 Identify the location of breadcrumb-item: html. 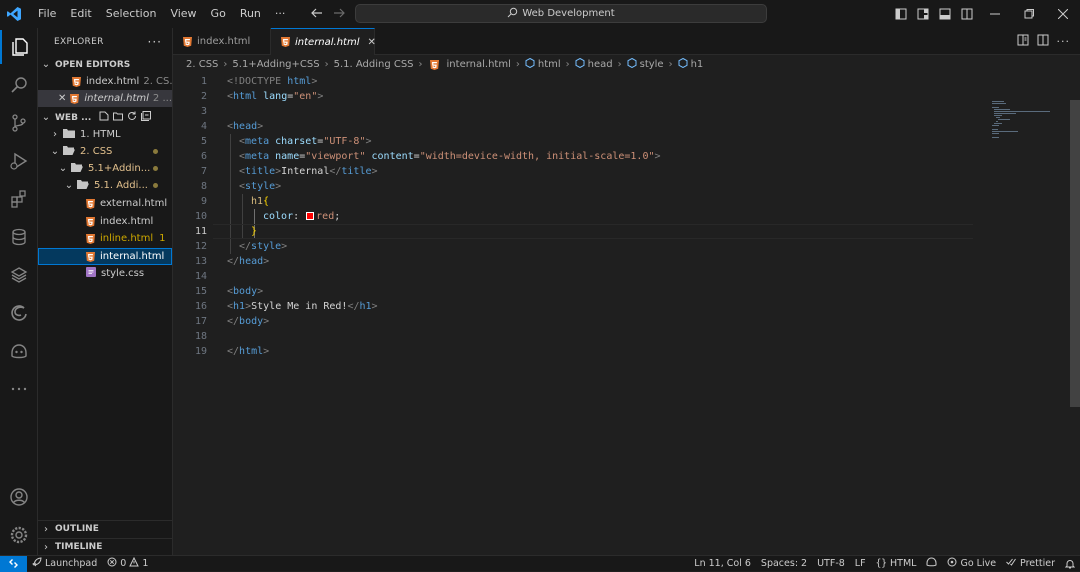
(549, 64).